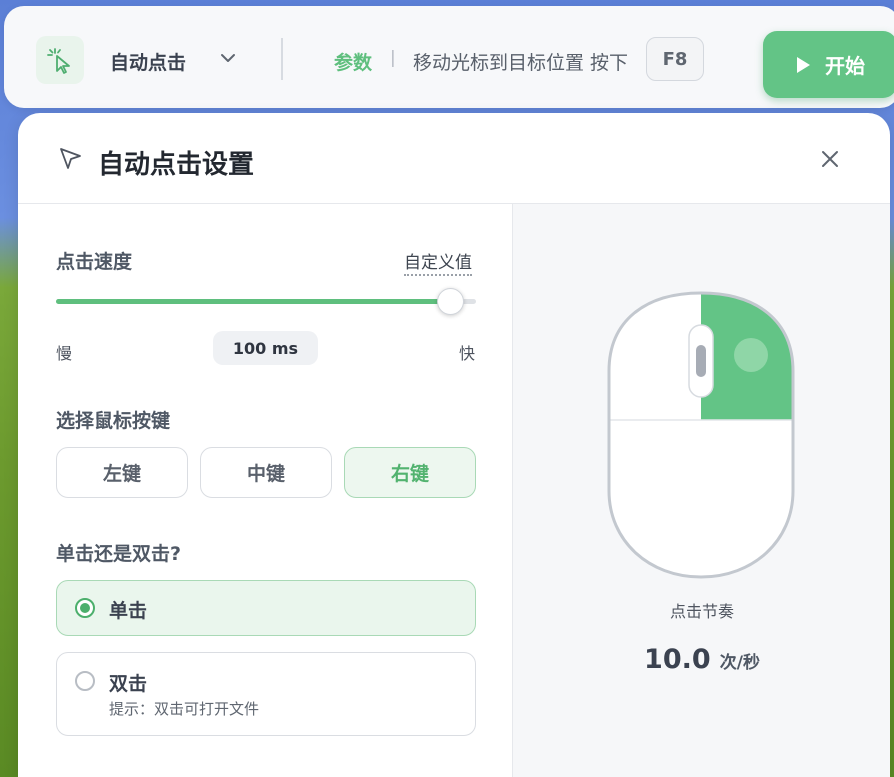 This screenshot has height=777, width=894. Describe the element at coordinates (94, 262) in the screenshot. I see `speed-label: 点击速度` at that location.